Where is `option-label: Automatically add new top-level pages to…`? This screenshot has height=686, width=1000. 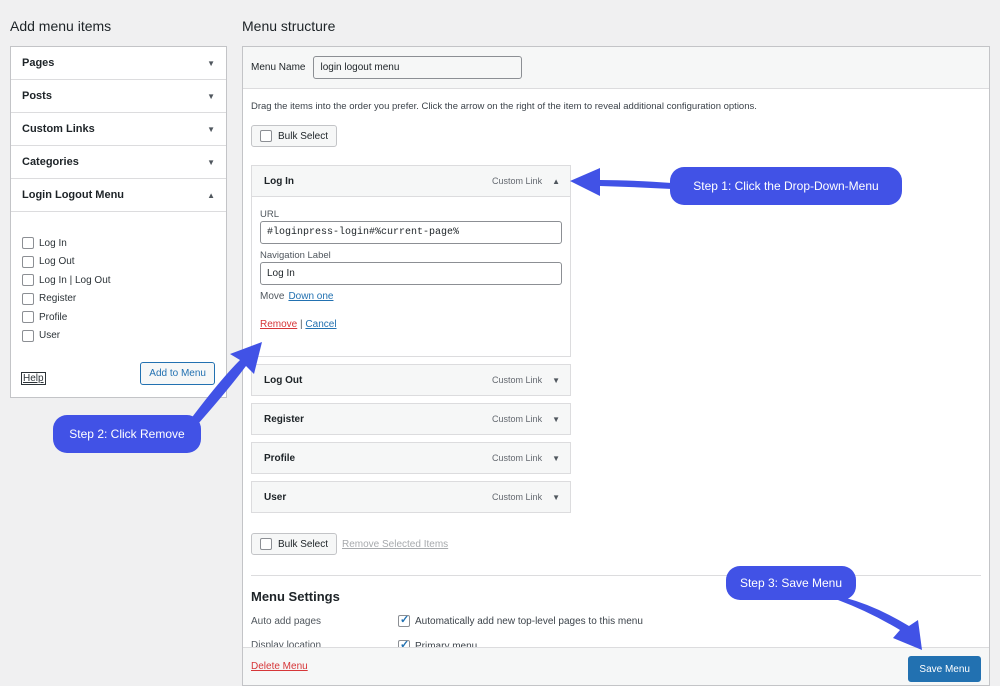
option-label: Automatically add new top-level pages to… is located at coordinates (529, 621).